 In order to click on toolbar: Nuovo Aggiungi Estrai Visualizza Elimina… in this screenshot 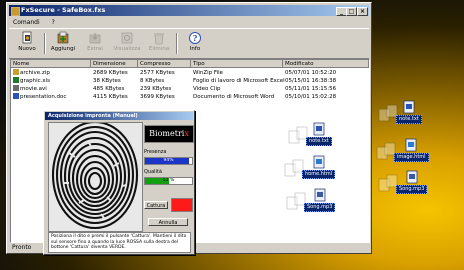, I will do `click(189, 43)`.